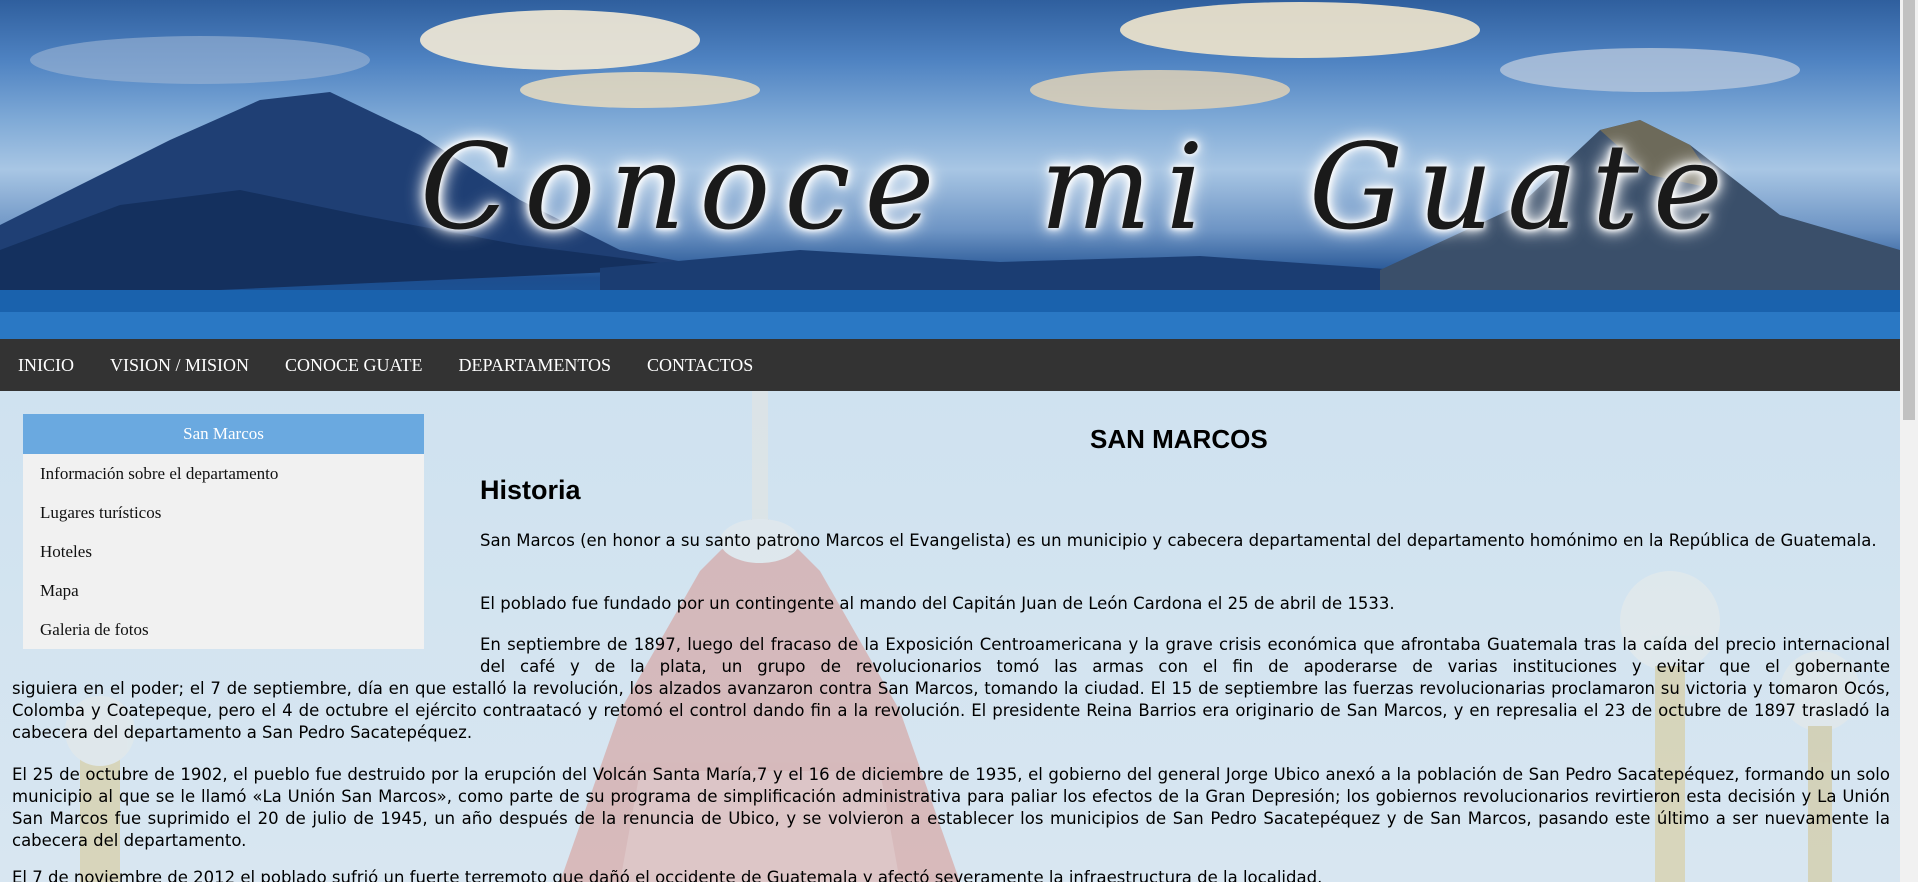 The height and width of the screenshot is (882, 1918). I want to click on sidebar-item-lugares-turisticos: Lugares turísticos, so click(223, 512).